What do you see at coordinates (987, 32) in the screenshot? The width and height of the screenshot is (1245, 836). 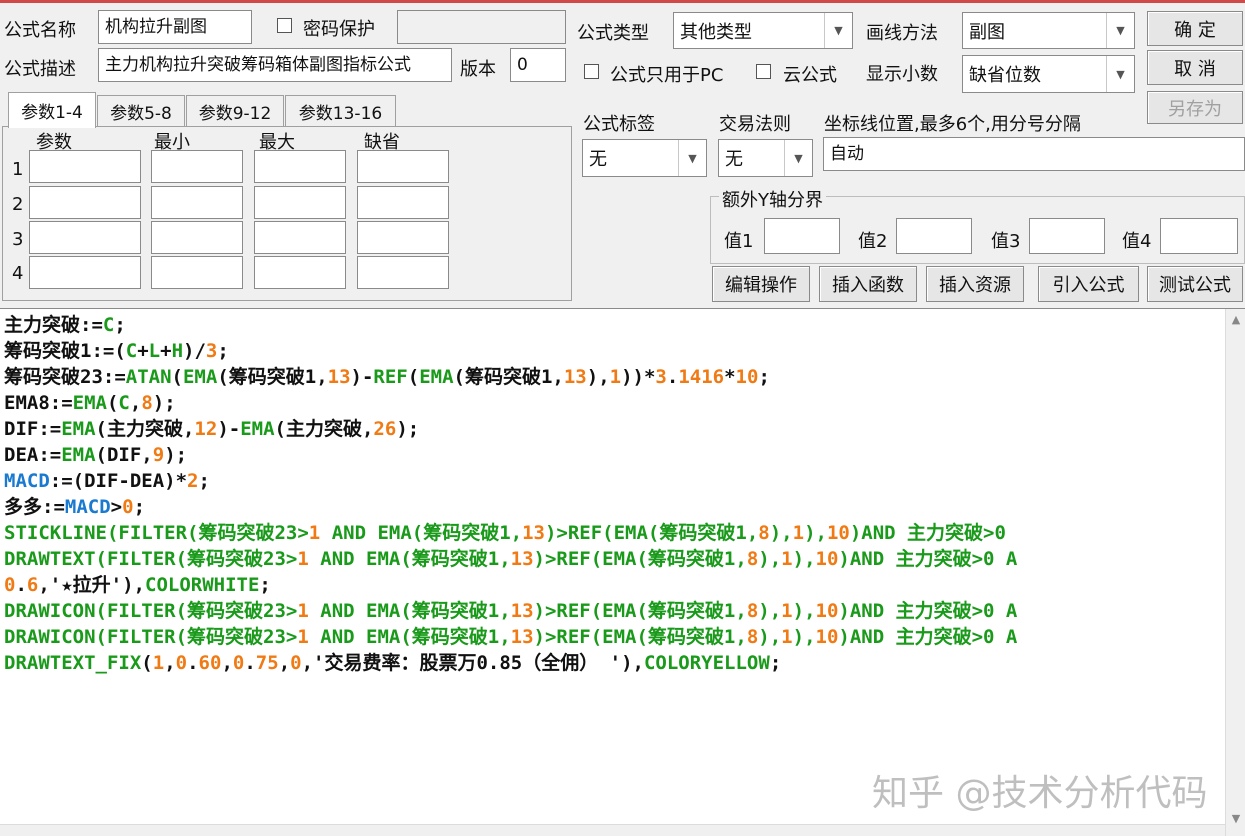 I see `draw-method-value: 副图` at bounding box center [987, 32].